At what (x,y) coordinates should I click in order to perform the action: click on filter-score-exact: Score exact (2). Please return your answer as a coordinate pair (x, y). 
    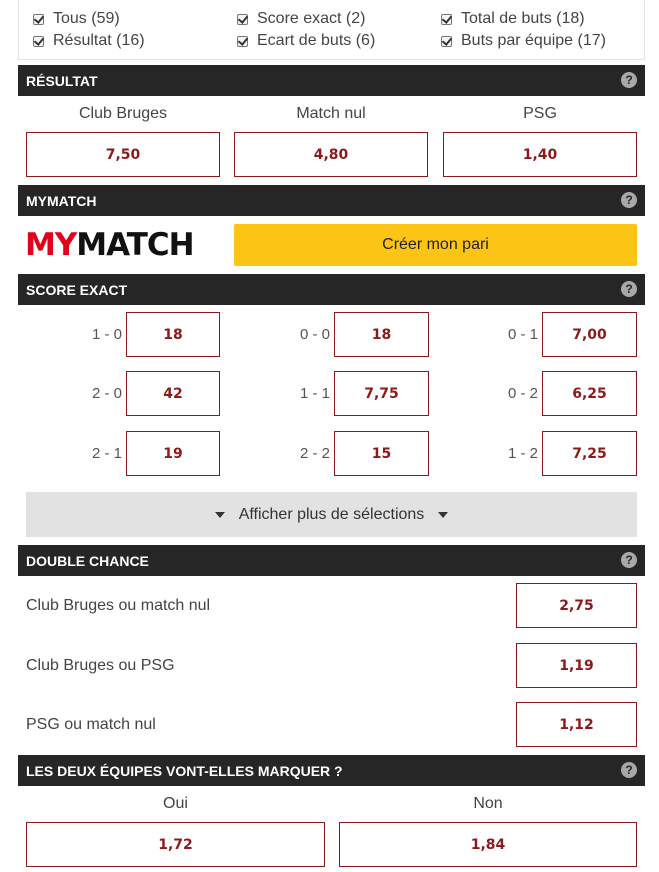
    Looking at the image, I should click on (301, 19).